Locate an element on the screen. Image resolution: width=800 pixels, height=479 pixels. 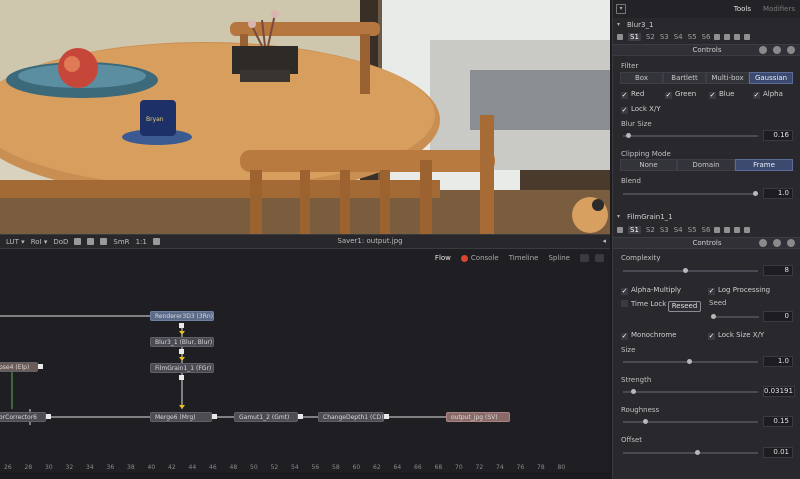
size-slider is located at coordinates (690, 361).